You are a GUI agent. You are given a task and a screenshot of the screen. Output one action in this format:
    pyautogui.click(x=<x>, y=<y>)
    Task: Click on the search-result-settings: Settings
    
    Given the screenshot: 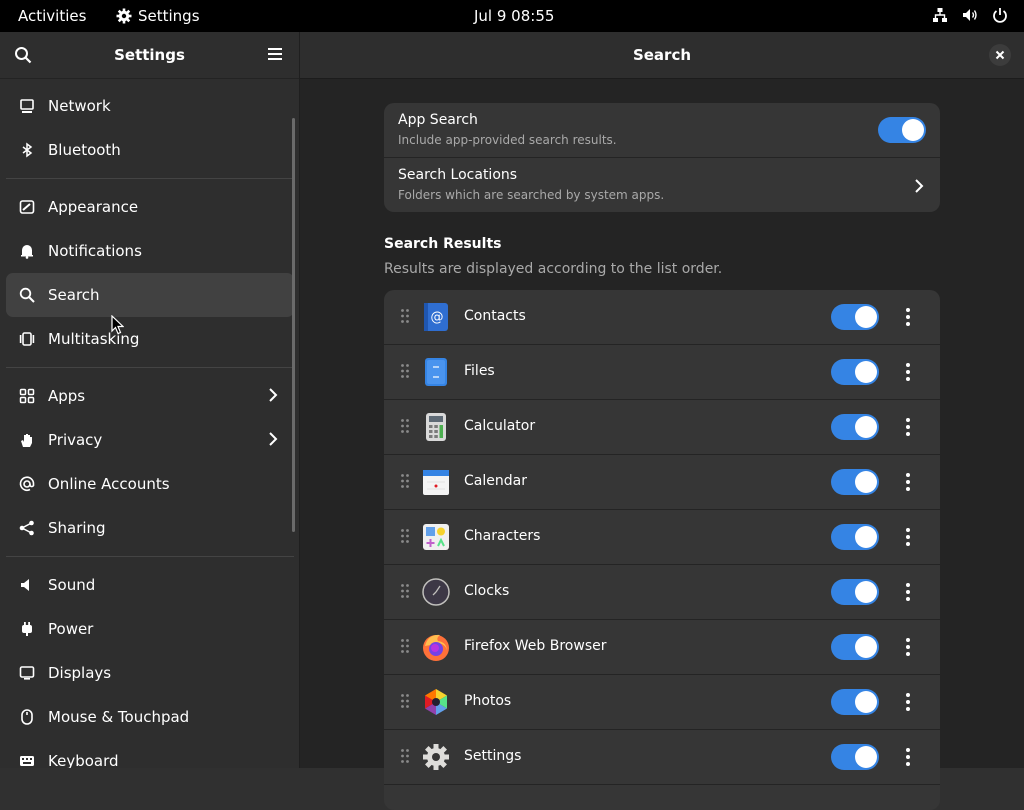 What is the action you would take?
    pyautogui.click(x=662, y=757)
    